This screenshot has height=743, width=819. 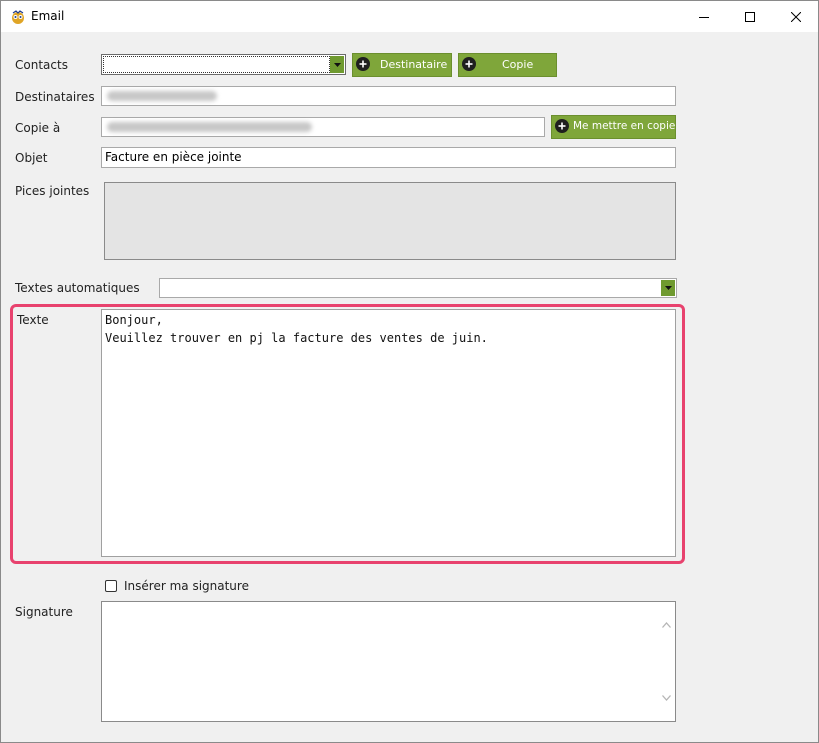 I want to click on contacts-combo, so click(x=223, y=64).